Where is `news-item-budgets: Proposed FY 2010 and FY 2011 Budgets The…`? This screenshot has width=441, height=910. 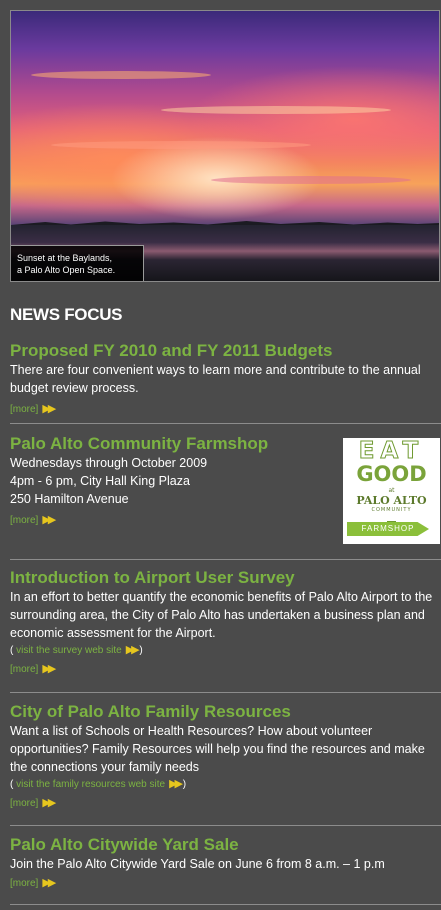
news-item-budgets: Proposed FY 2010 and FY 2011 Budgets The… is located at coordinates (225, 379).